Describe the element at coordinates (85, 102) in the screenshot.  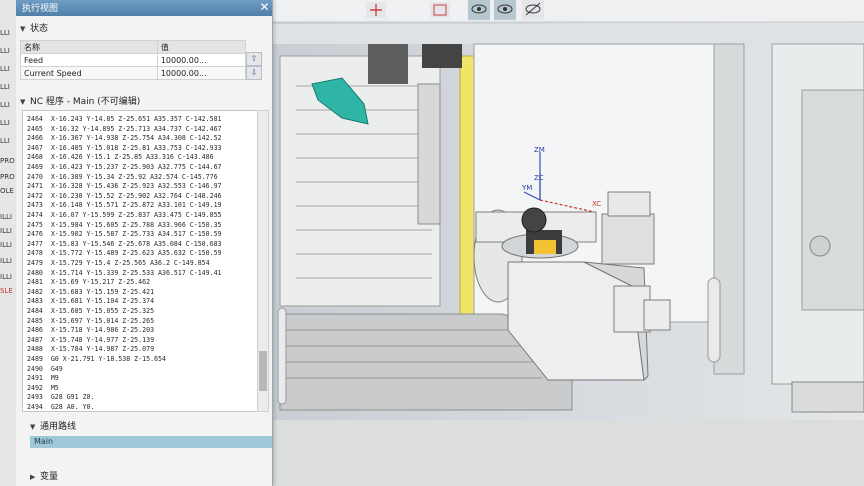
I see `nc-program-section-label: NC 程序 - Main (不可编辑)` at that location.